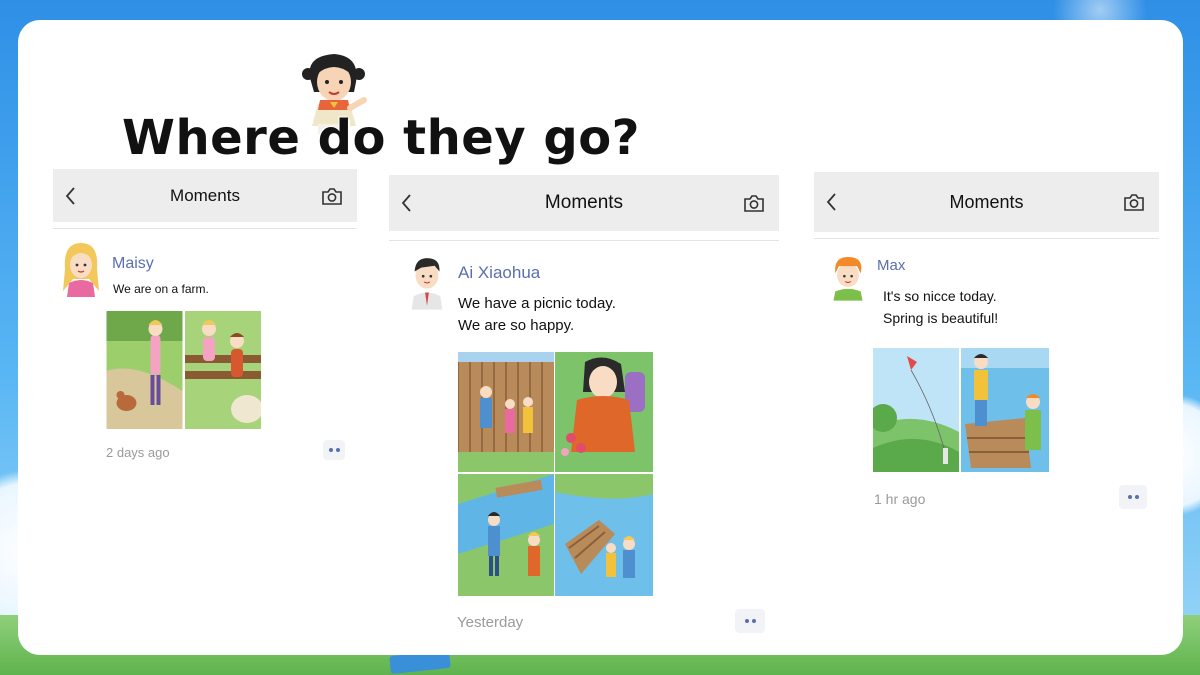 The height and width of the screenshot is (675, 1200). Describe the element at coordinates (133, 264) in the screenshot. I see `post-author: Maisy` at that location.